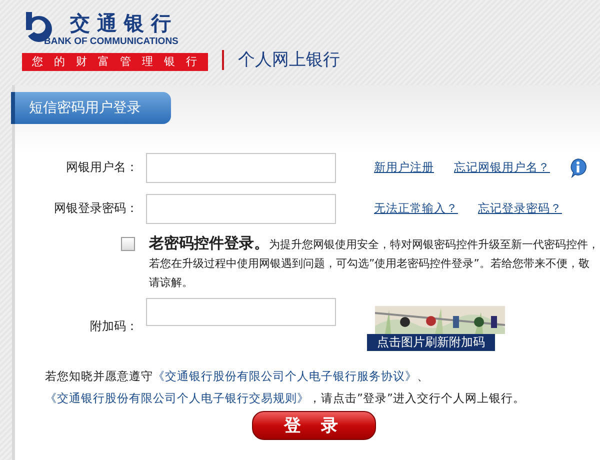 The image size is (600, 460). I want to click on agreement-link: 《交通银行股份有限公司个人电子银行服务协议》, so click(285, 376).